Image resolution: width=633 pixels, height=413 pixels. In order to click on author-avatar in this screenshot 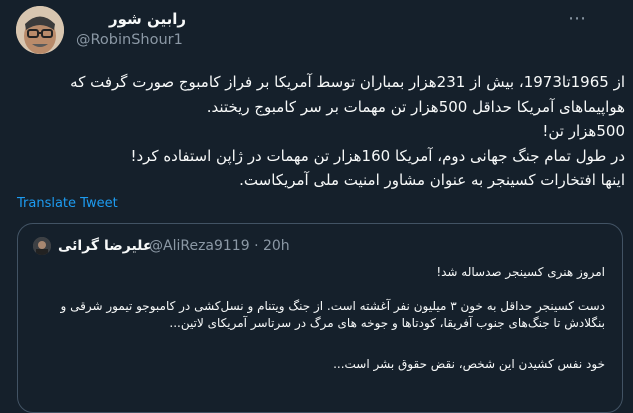, I will do `click(40, 30)`.